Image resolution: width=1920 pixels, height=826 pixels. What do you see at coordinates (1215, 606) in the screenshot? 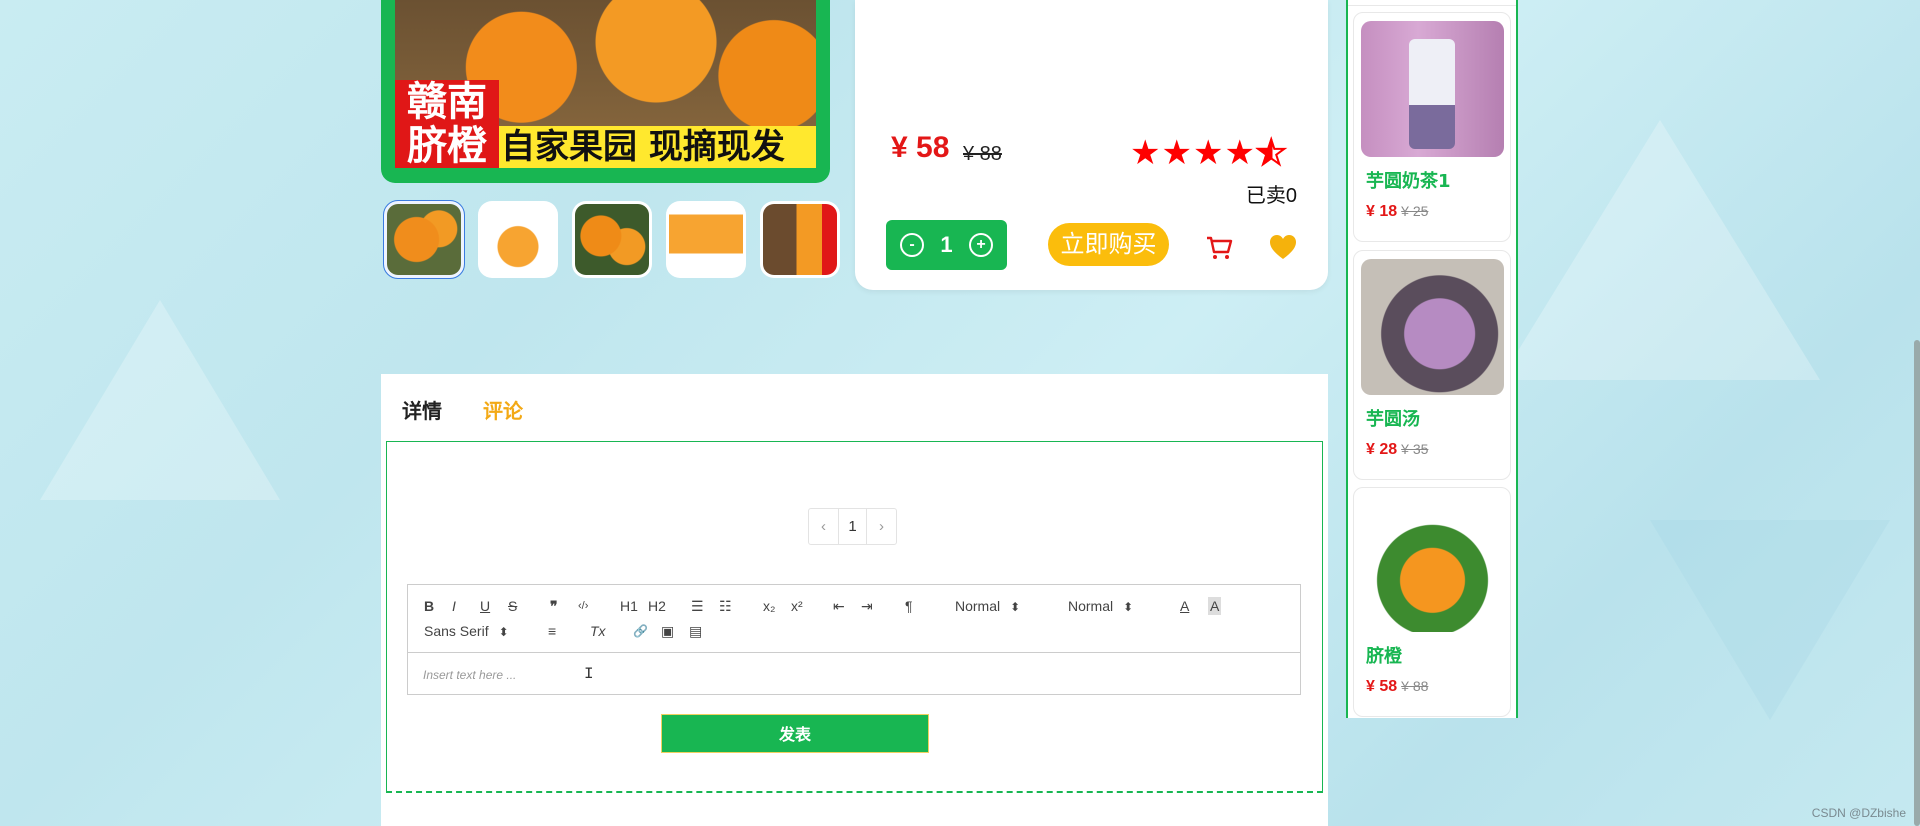
I see `background-color-button: A` at bounding box center [1215, 606].